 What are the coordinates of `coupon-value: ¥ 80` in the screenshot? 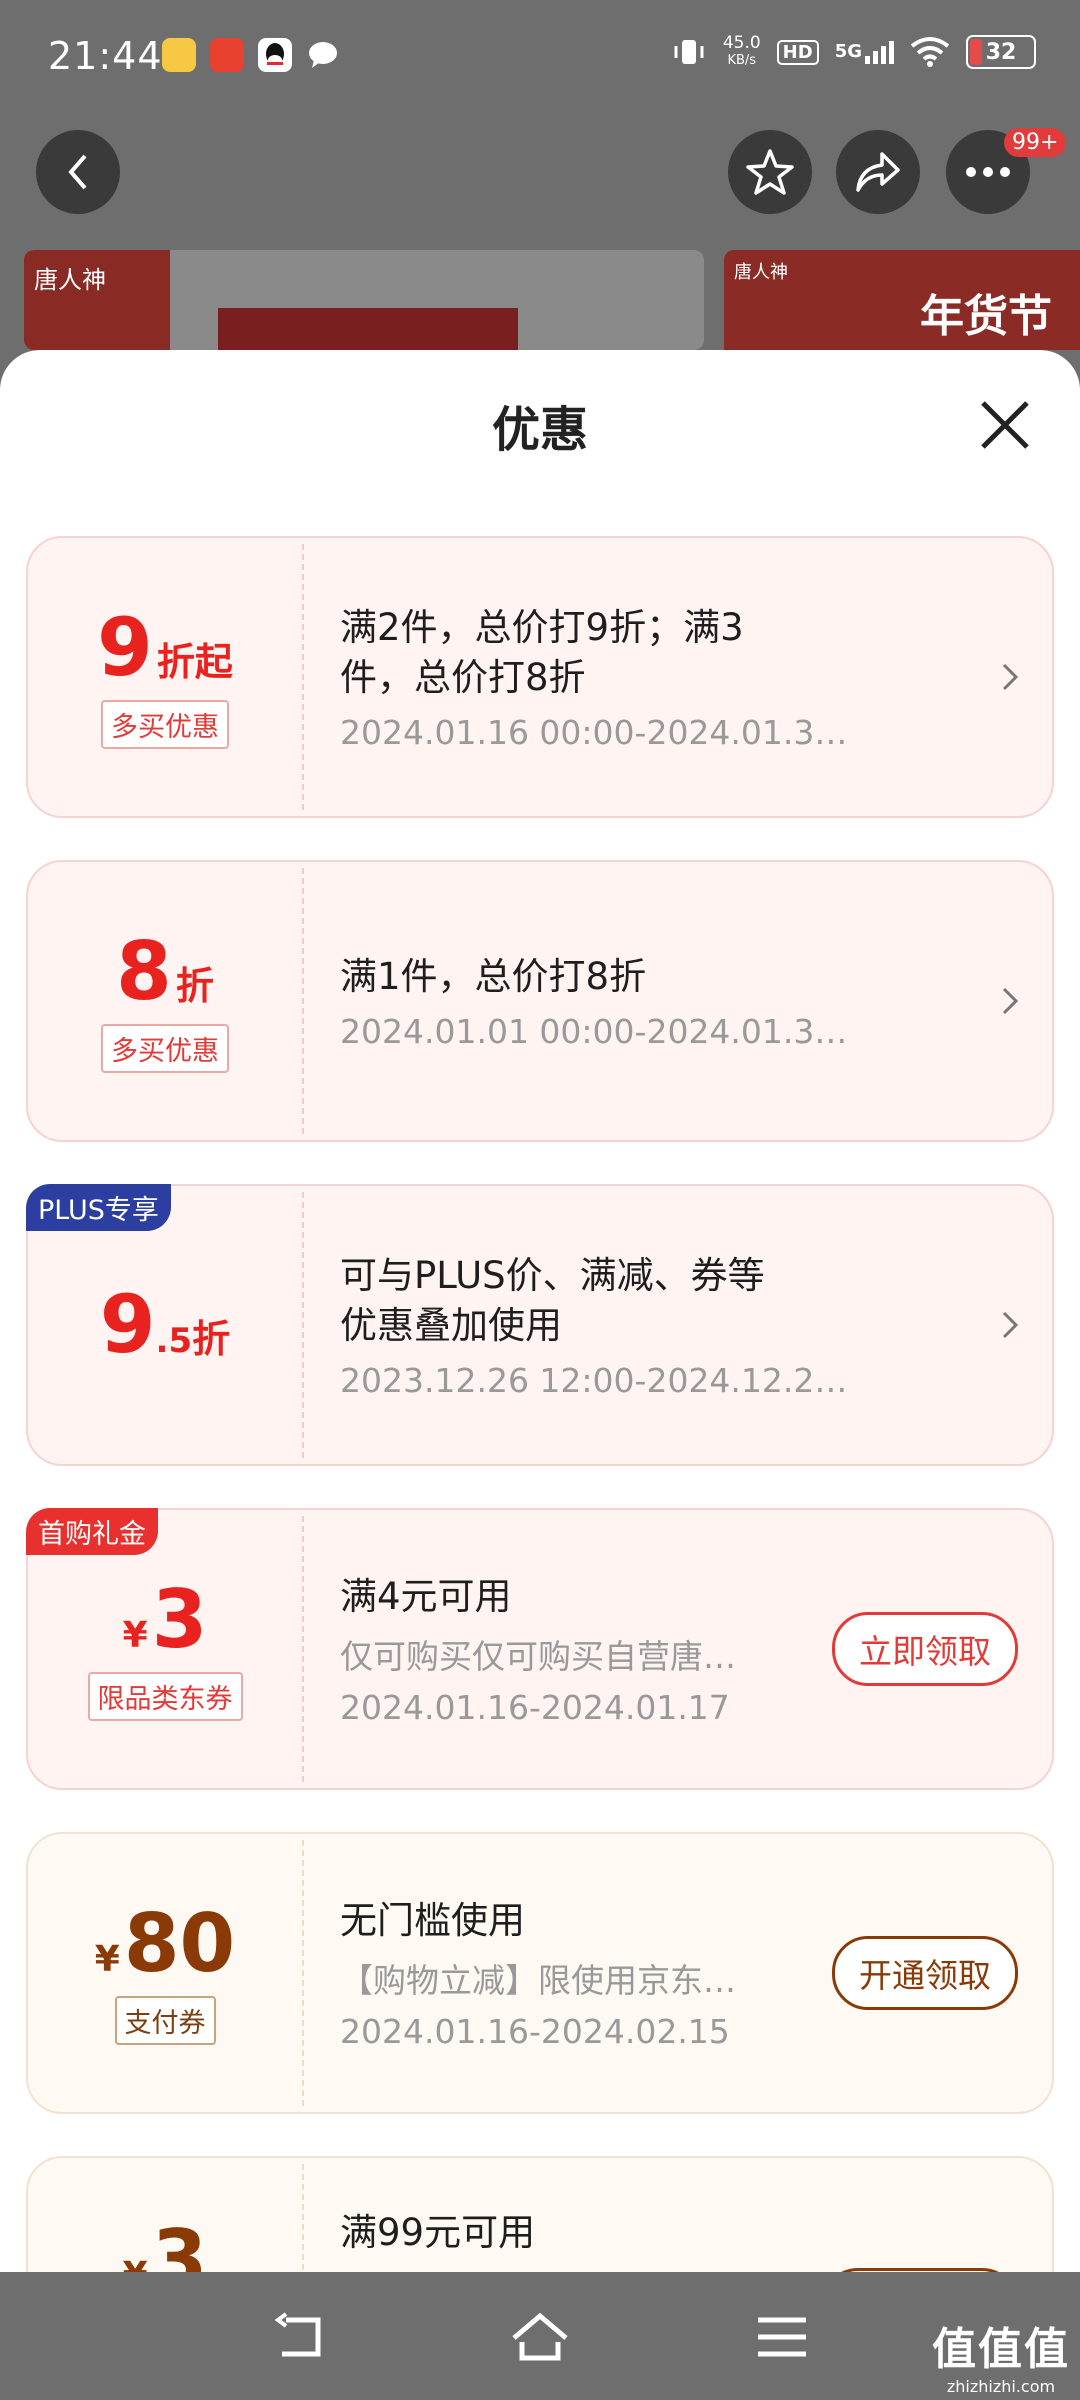 It's located at (165, 1943).